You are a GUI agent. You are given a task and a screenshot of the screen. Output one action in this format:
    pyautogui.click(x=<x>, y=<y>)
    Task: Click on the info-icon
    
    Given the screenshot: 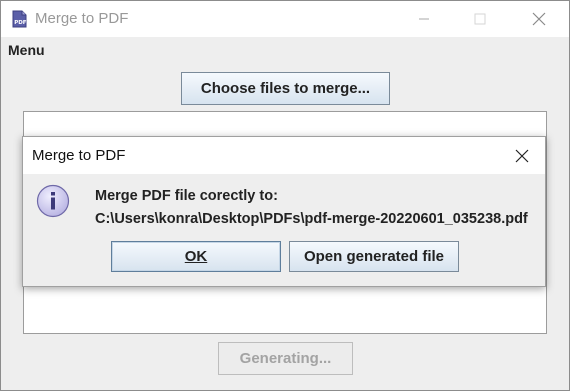 What is the action you would take?
    pyautogui.click(x=53, y=201)
    